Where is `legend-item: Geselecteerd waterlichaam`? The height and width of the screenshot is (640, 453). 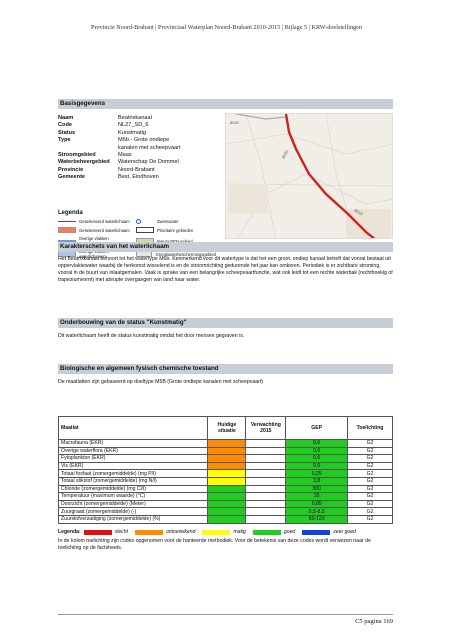
legend-item: Geselecteerd waterlichaam is located at coordinates (97, 221).